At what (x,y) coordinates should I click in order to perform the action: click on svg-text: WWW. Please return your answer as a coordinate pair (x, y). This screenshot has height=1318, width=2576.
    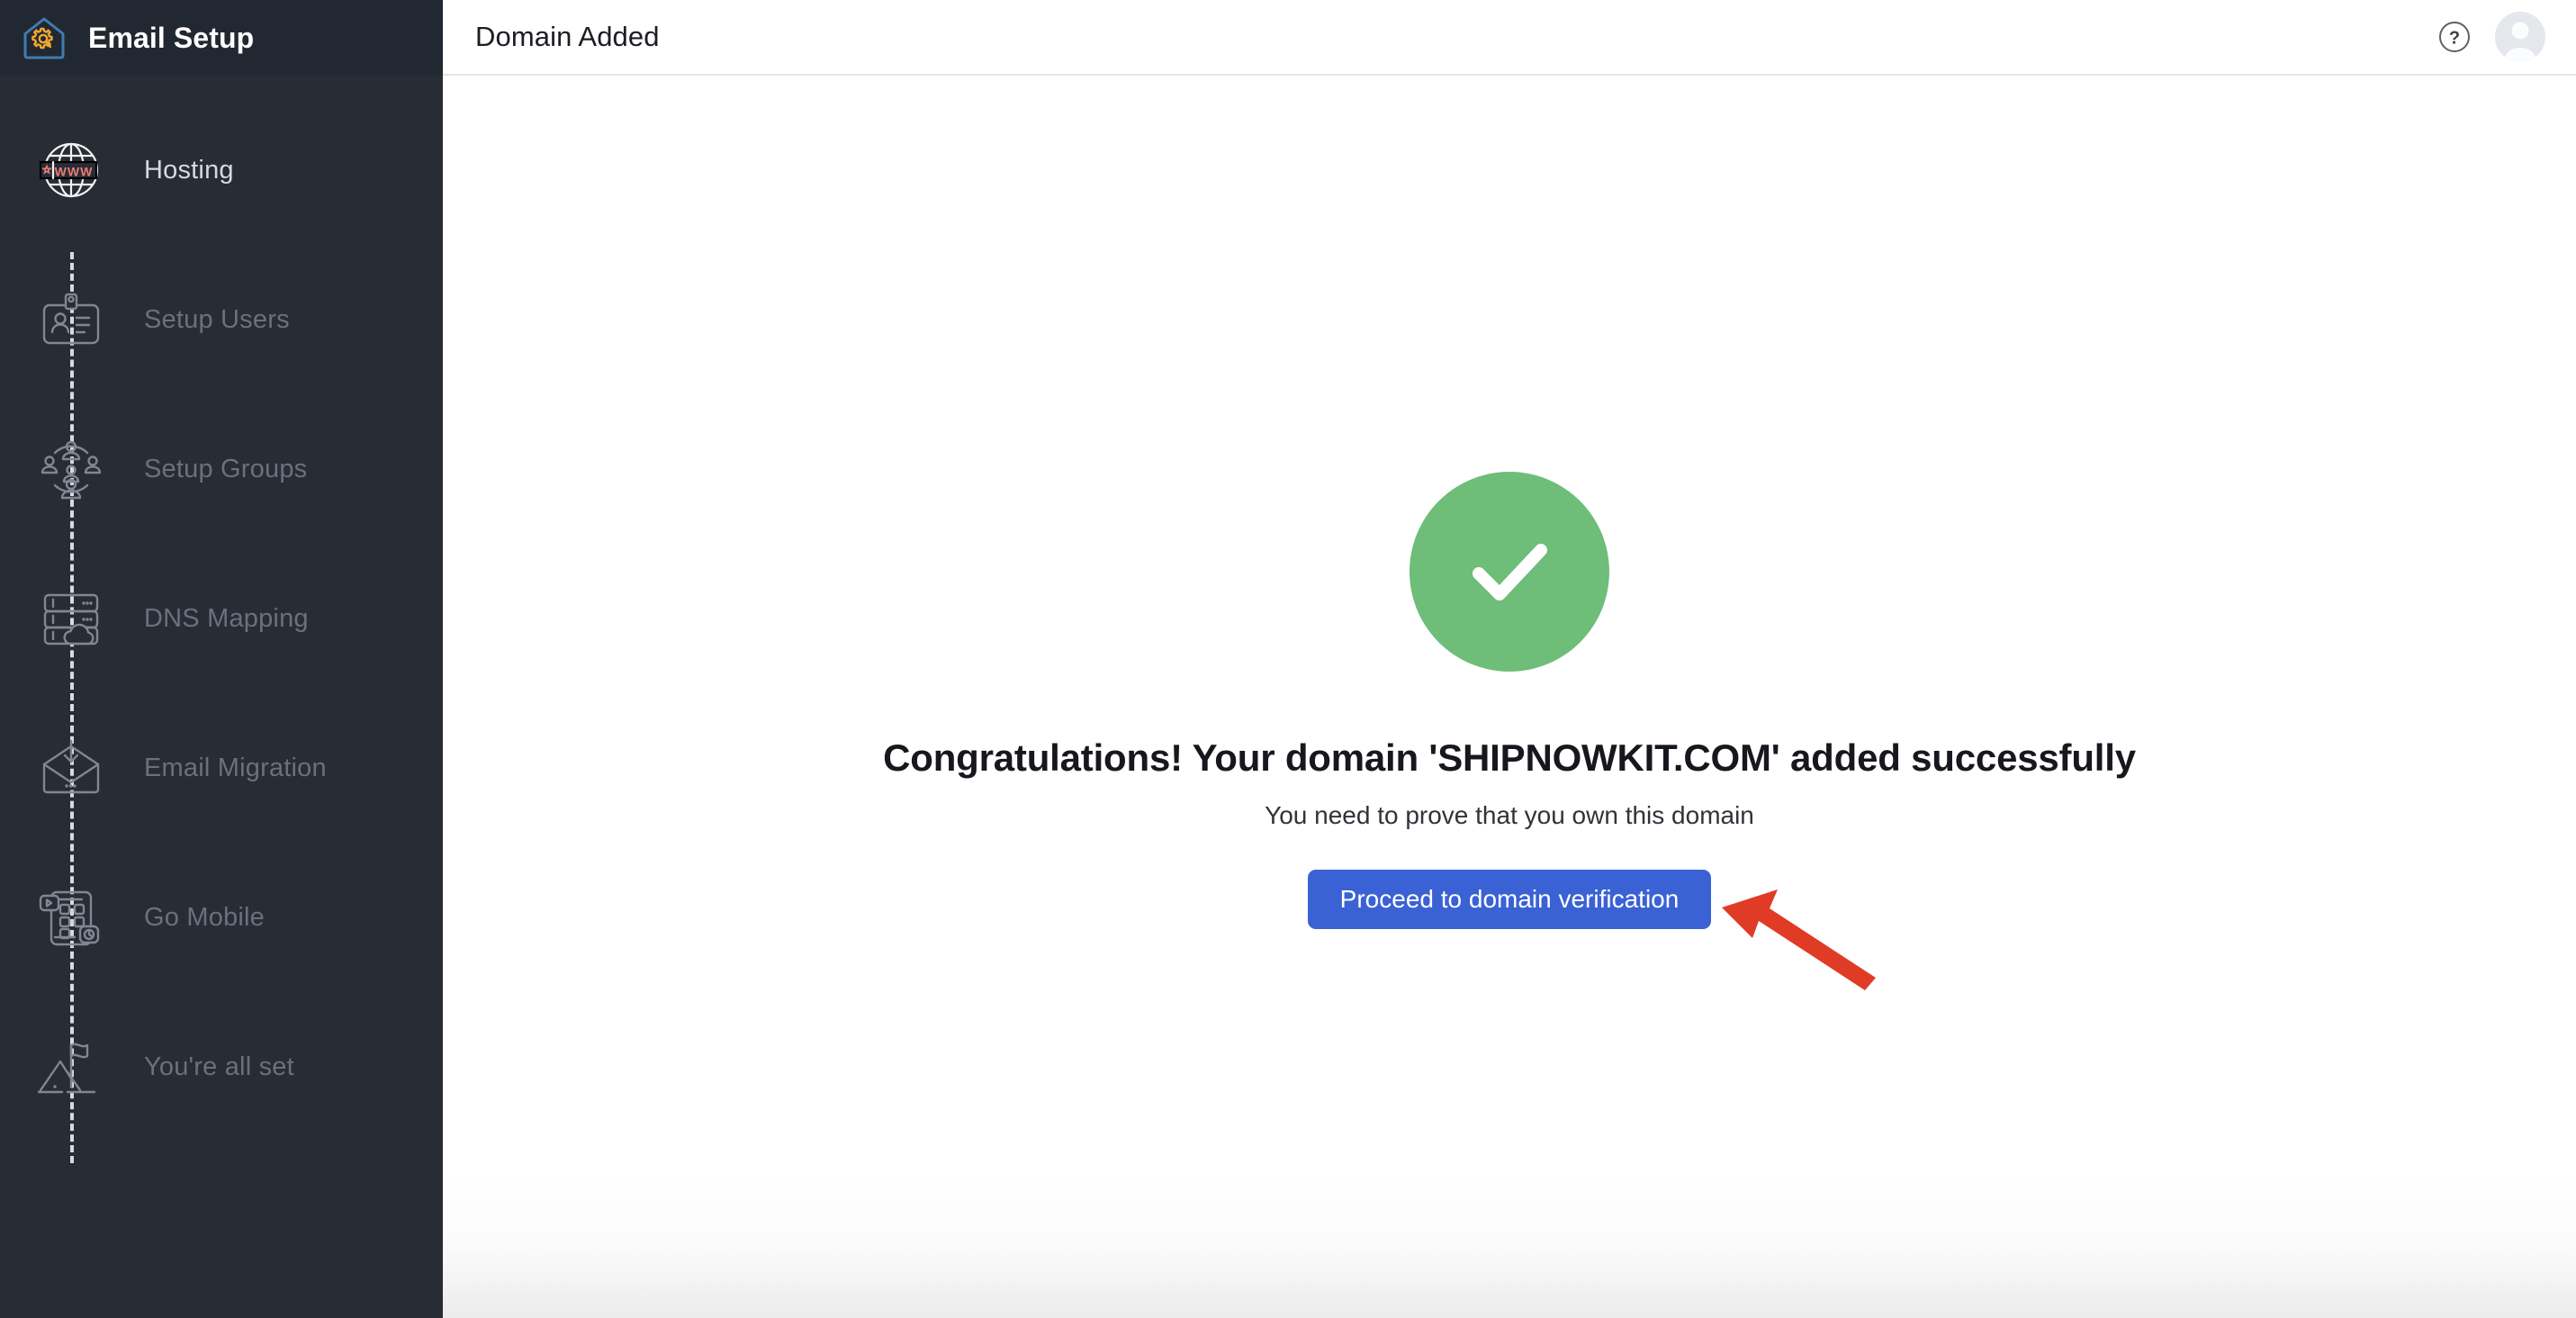
    Looking at the image, I should click on (74, 172).